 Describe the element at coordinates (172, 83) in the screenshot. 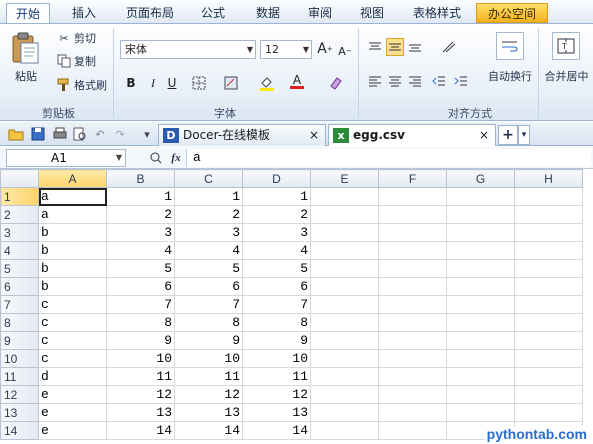

I see `underline-button: U` at that location.